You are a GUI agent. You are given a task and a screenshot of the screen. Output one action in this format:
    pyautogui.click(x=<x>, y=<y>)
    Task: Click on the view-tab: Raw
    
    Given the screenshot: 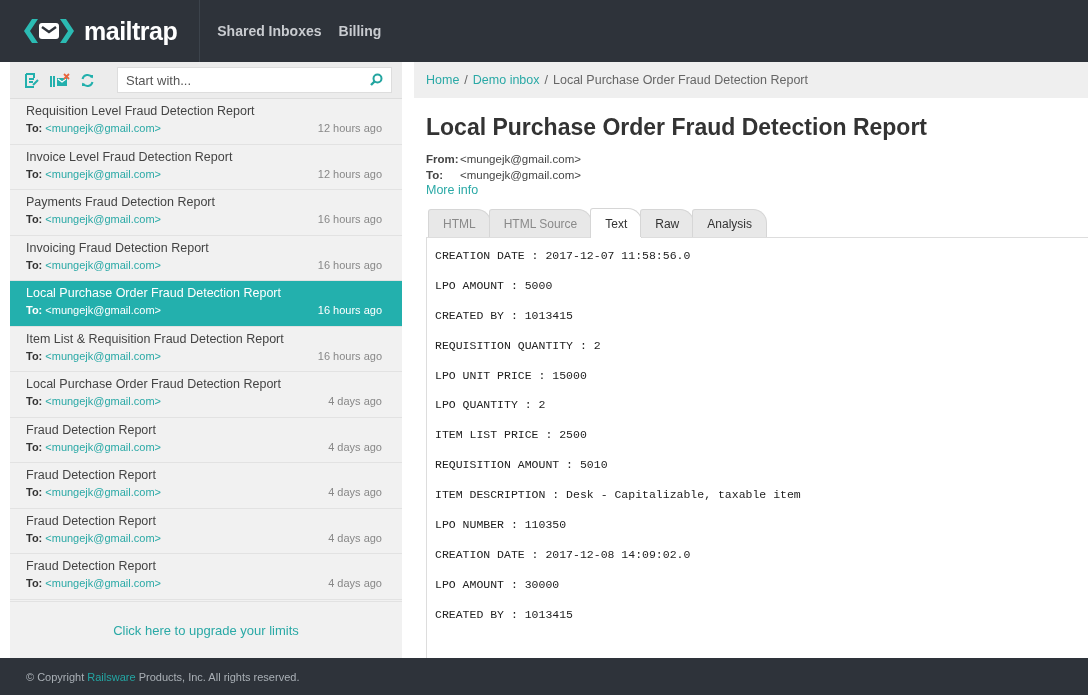 What is the action you would take?
    pyautogui.click(x=667, y=223)
    